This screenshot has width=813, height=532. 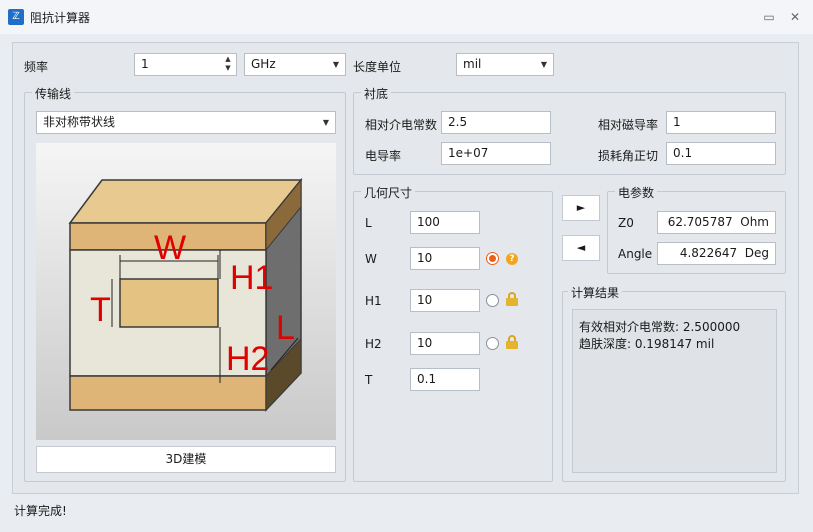 I want to click on help-icon: ?, so click(x=512, y=259).